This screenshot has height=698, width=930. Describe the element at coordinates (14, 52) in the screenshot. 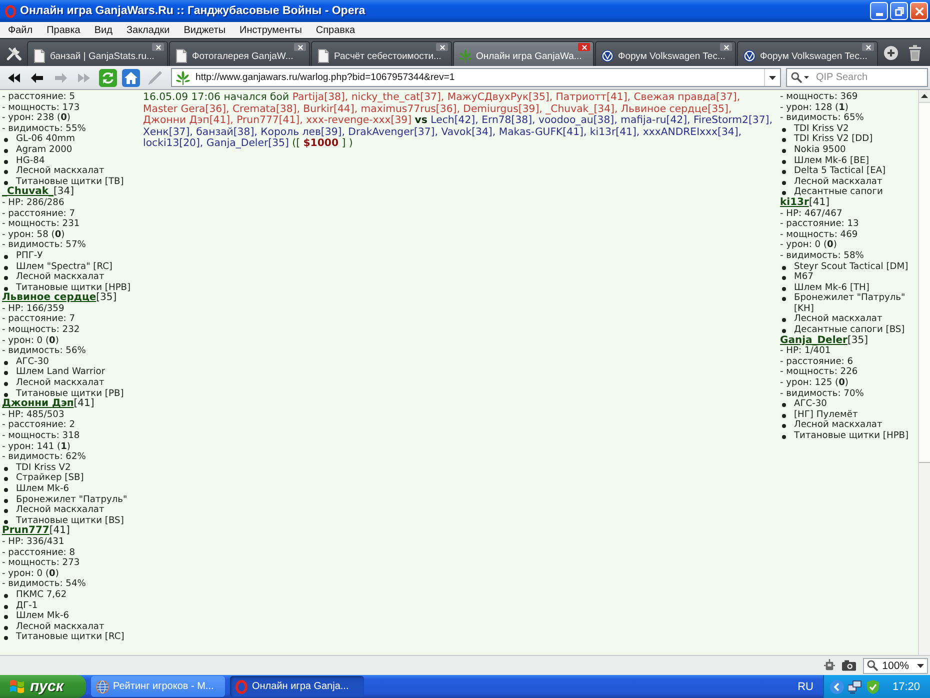

I see `tools-icon` at that location.